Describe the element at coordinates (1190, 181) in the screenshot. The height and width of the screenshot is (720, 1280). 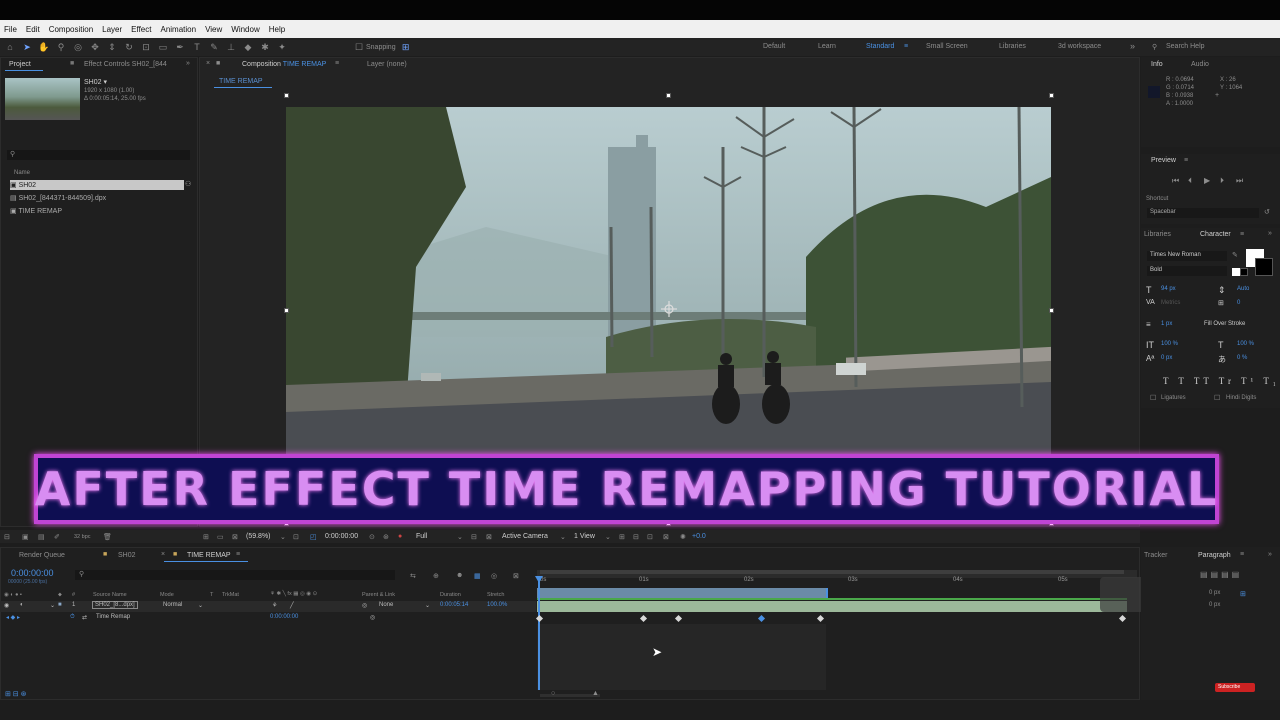
I see `prev-frame-icon: ⏴` at that location.